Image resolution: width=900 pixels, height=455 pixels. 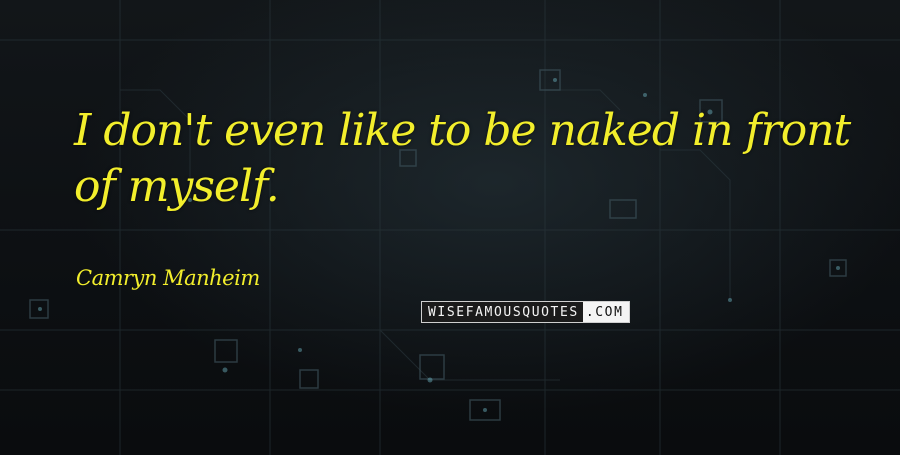 I want to click on watermark-suffix: .COM, so click(x=605, y=312).